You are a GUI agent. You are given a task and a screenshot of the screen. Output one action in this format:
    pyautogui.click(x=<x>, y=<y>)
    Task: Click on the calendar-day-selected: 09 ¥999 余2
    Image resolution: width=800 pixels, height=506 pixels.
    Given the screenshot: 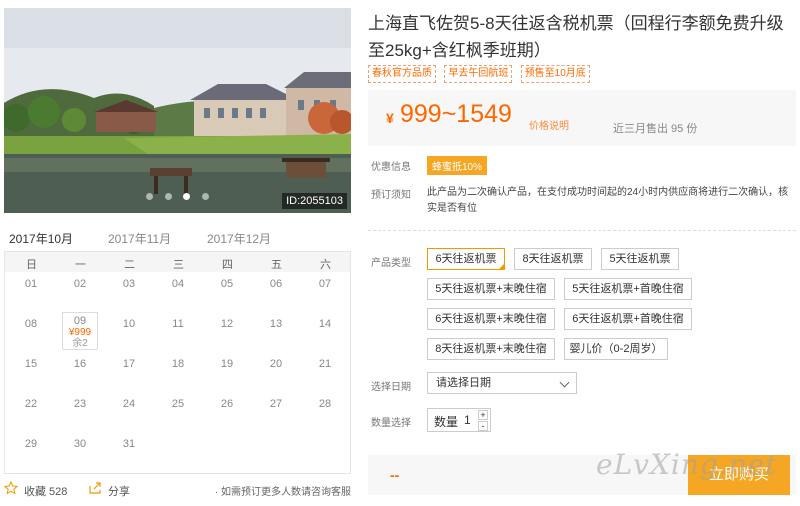 What is the action you would take?
    pyautogui.click(x=80, y=331)
    